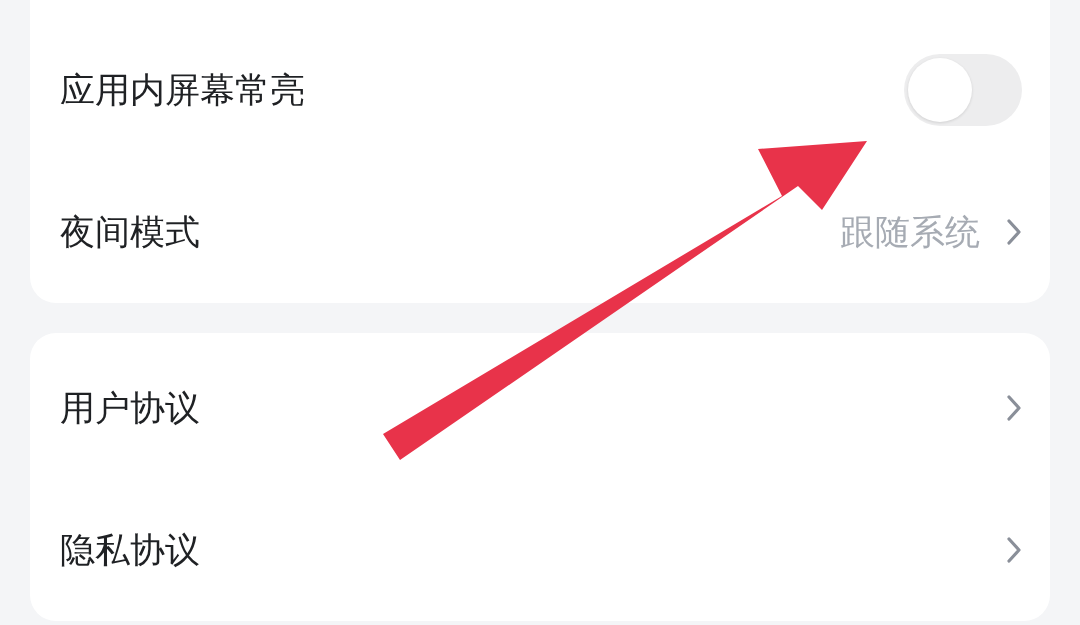  What do you see at coordinates (182, 90) in the screenshot?
I see `setting-label: 应用内屏幕常亮` at bounding box center [182, 90].